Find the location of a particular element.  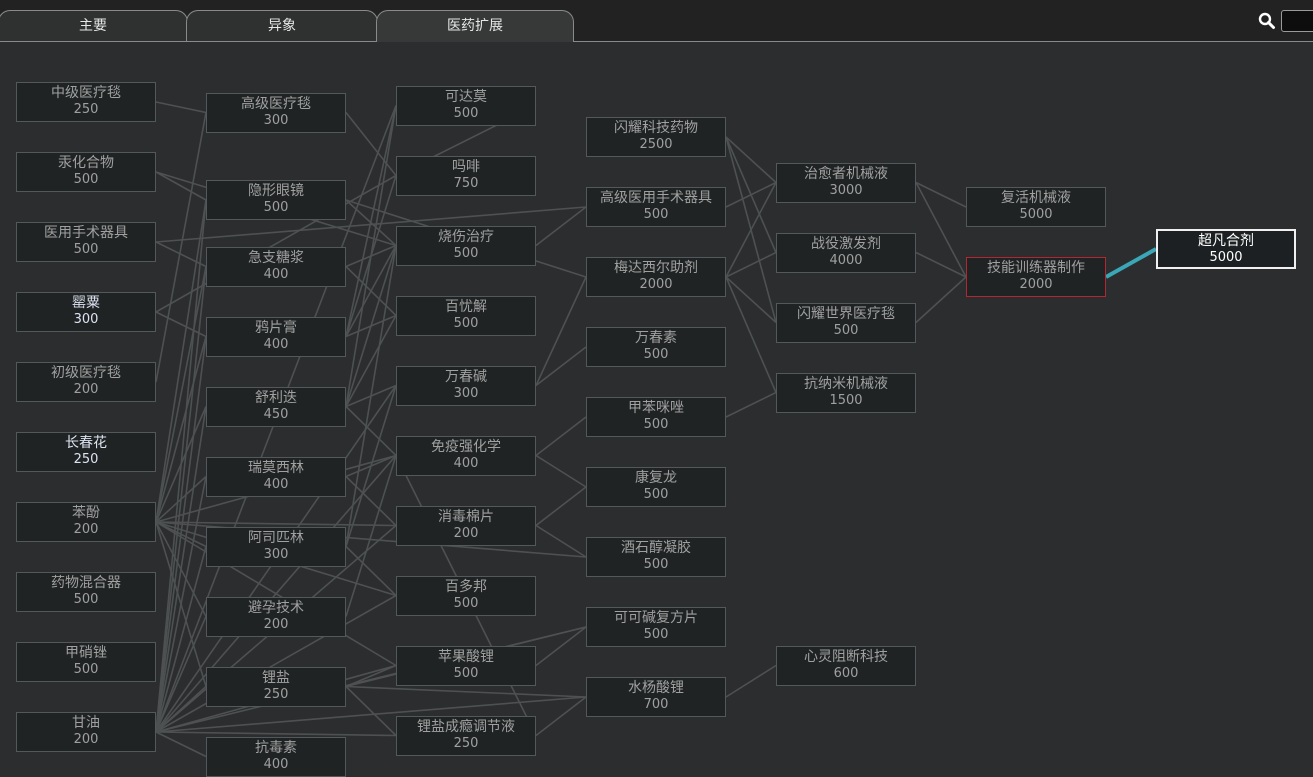

research-node-super: 超凡合剂 5000 is located at coordinates (1226, 249).